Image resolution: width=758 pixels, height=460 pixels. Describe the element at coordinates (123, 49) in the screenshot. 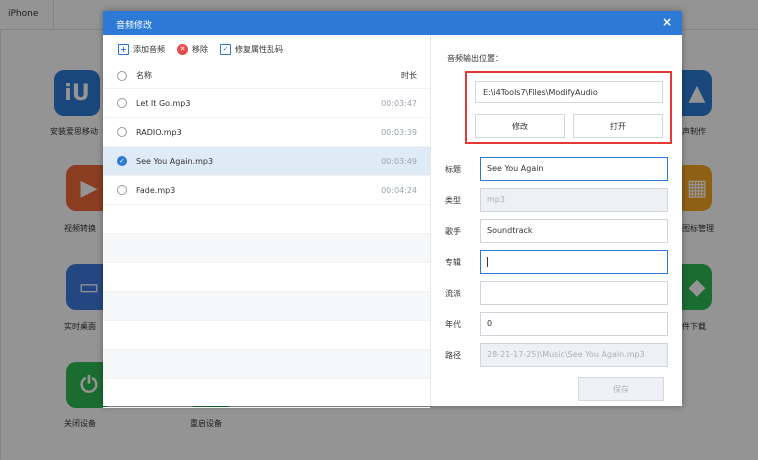

I see `add-icon: +` at that location.